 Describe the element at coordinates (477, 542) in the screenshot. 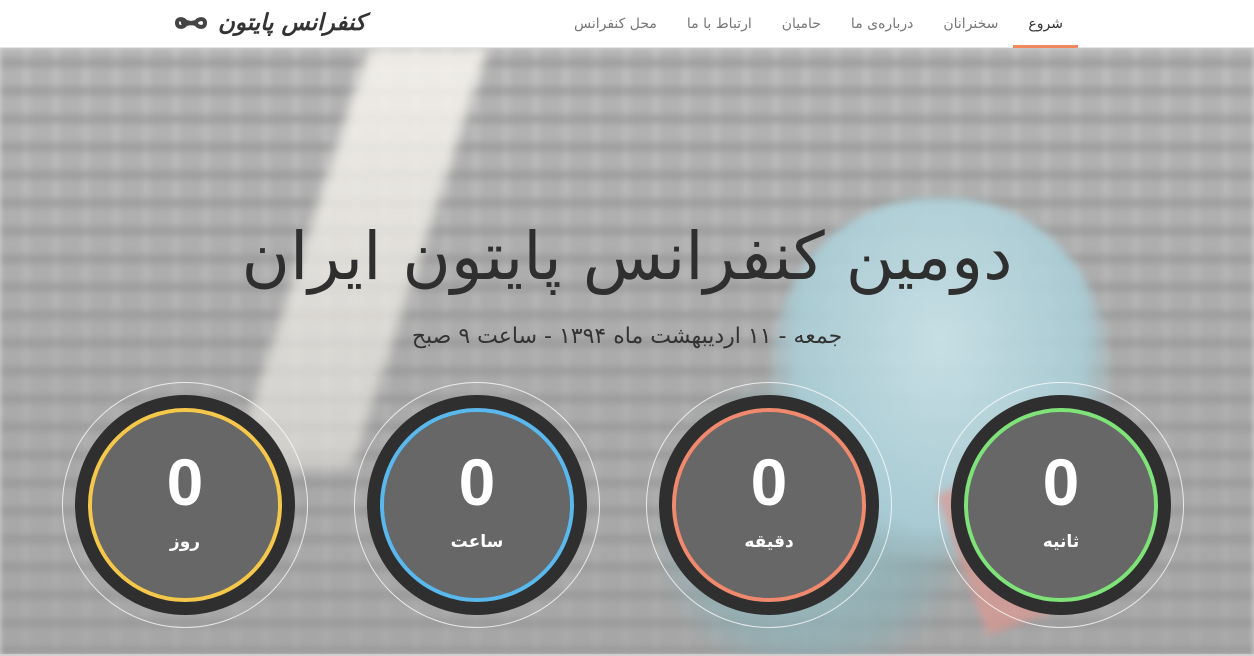

I see `countdown-hours-label: ساعت` at that location.